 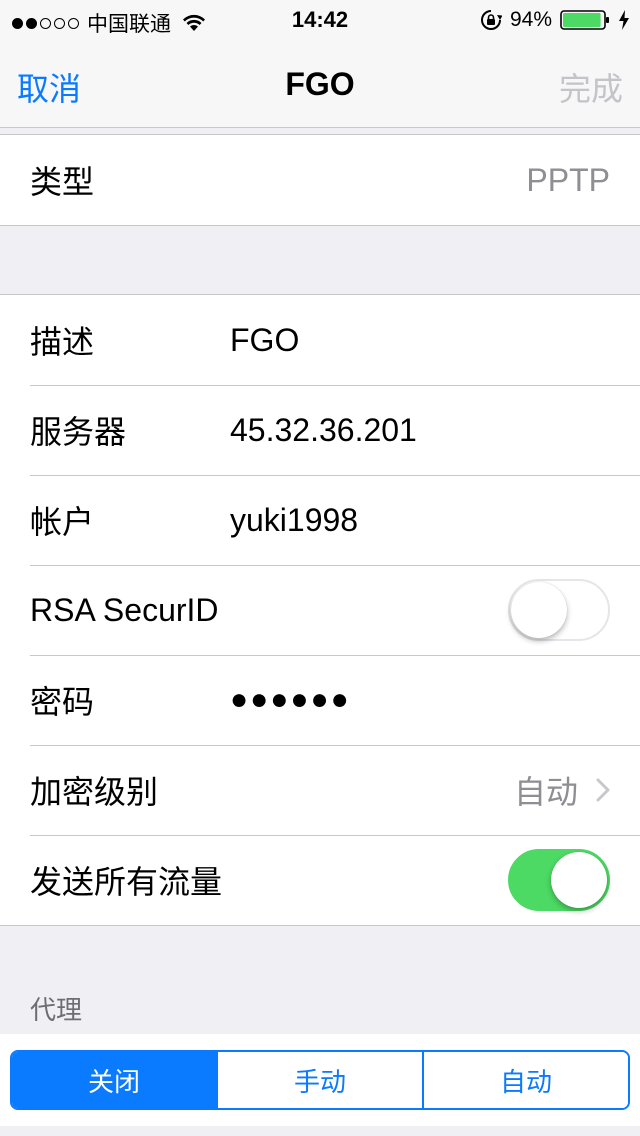 I want to click on type-value-text: PPTP, so click(x=568, y=179).